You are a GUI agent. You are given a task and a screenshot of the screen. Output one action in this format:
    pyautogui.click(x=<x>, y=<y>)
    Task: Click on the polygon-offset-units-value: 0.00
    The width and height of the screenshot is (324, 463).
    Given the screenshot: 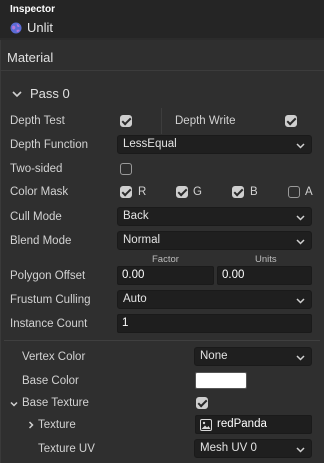 What is the action you would take?
    pyautogui.click(x=233, y=275)
    